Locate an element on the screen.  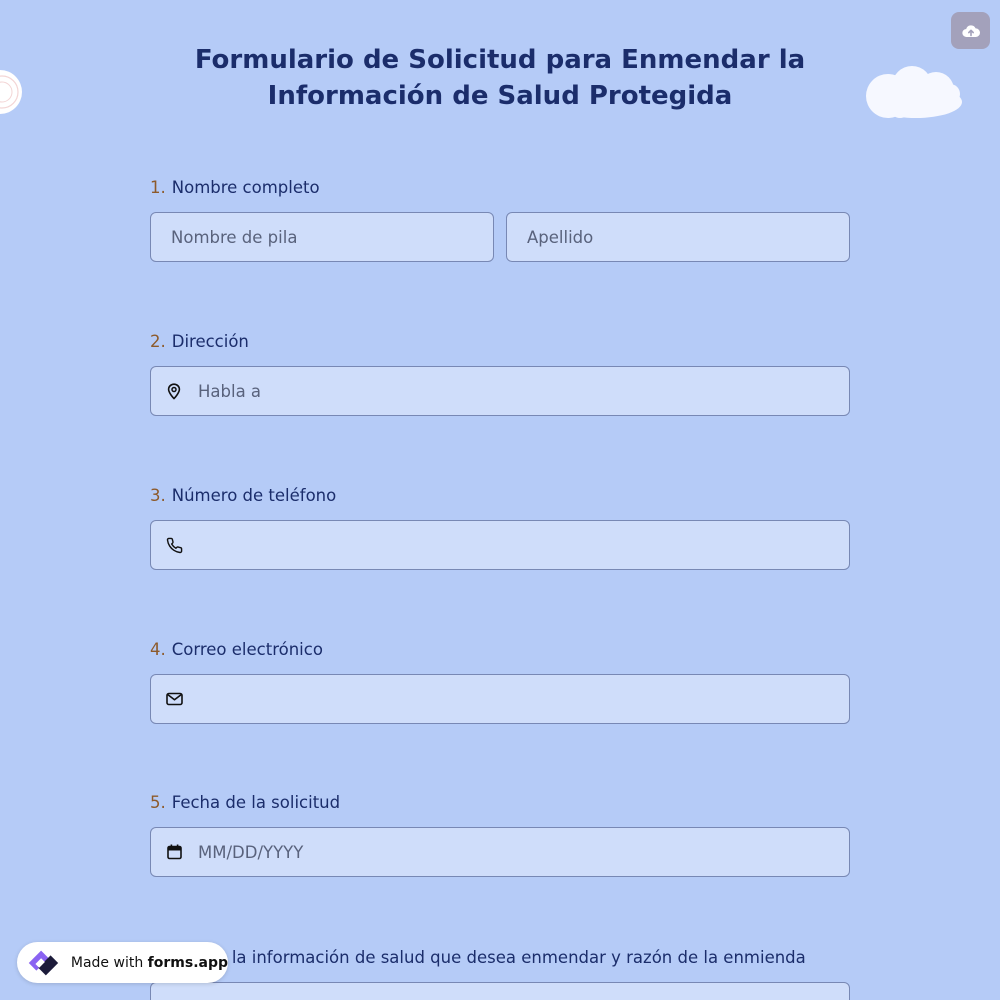
forms-app-logo-icon is located at coordinates (43, 962).